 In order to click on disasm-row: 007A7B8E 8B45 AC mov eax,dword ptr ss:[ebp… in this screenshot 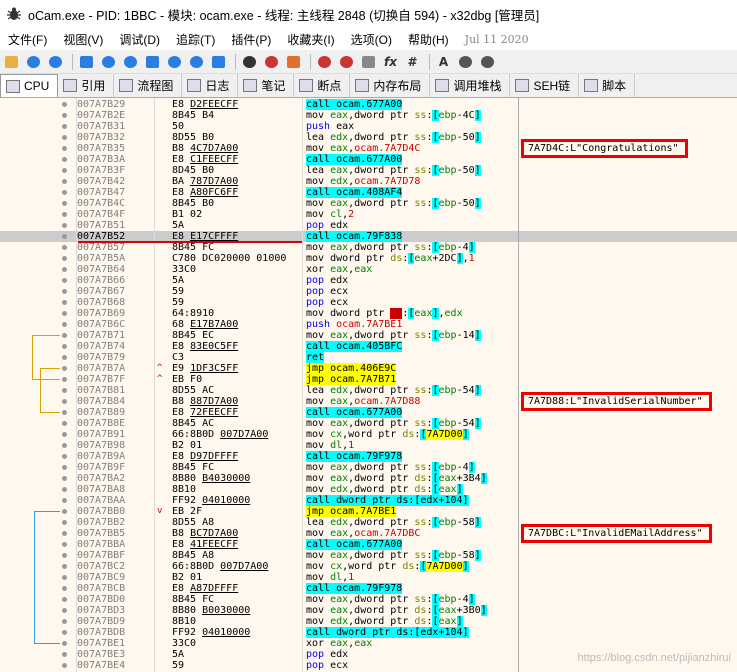, I will do `click(368, 423)`.